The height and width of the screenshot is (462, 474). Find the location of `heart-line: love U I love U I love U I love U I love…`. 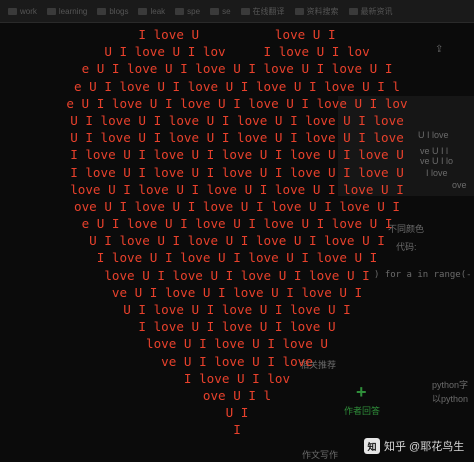

heart-line: love U I love U I love U I love U I love… is located at coordinates (237, 189).